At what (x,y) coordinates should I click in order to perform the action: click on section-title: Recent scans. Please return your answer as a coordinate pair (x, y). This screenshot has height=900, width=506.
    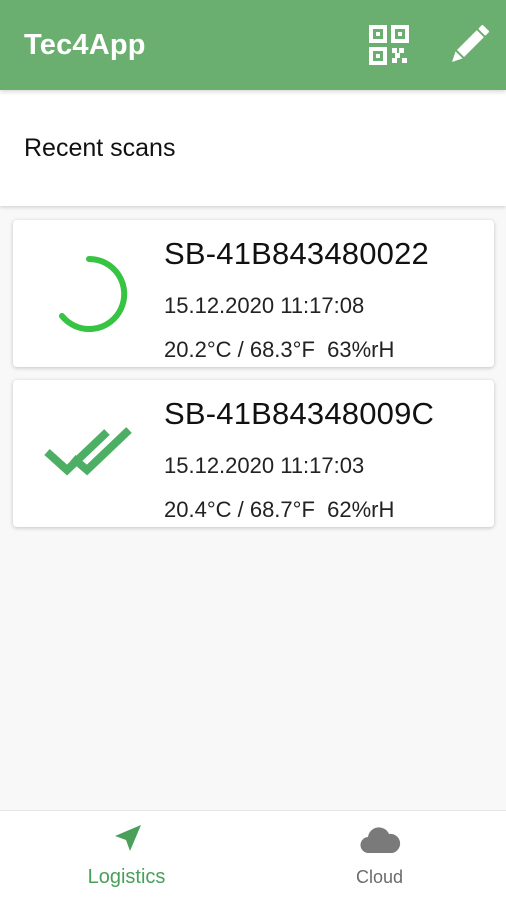
    Looking at the image, I should click on (100, 147).